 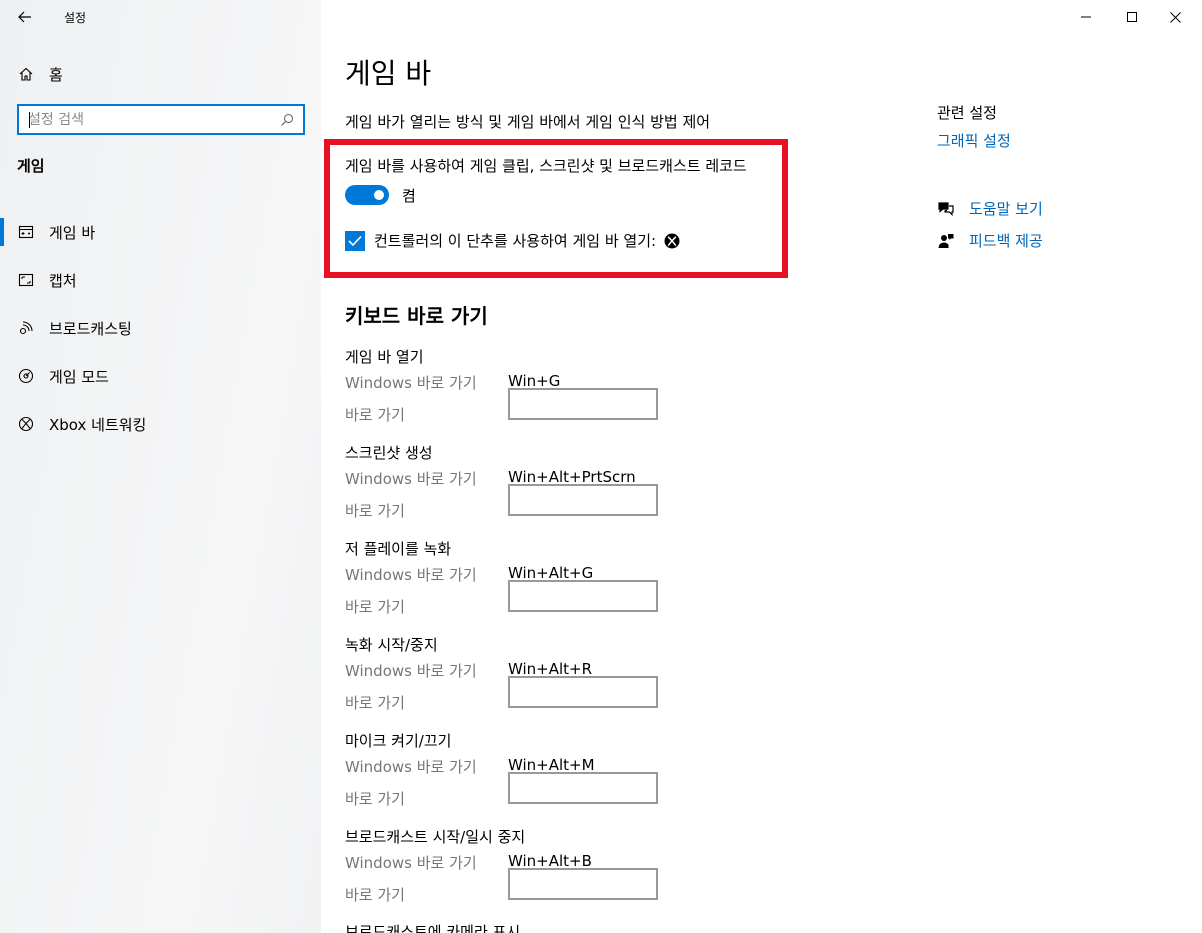 What do you see at coordinates (160, 280) in the screenshot?
I see `sidebar-item-capture: 캡처` at bounding box center [160, 280].